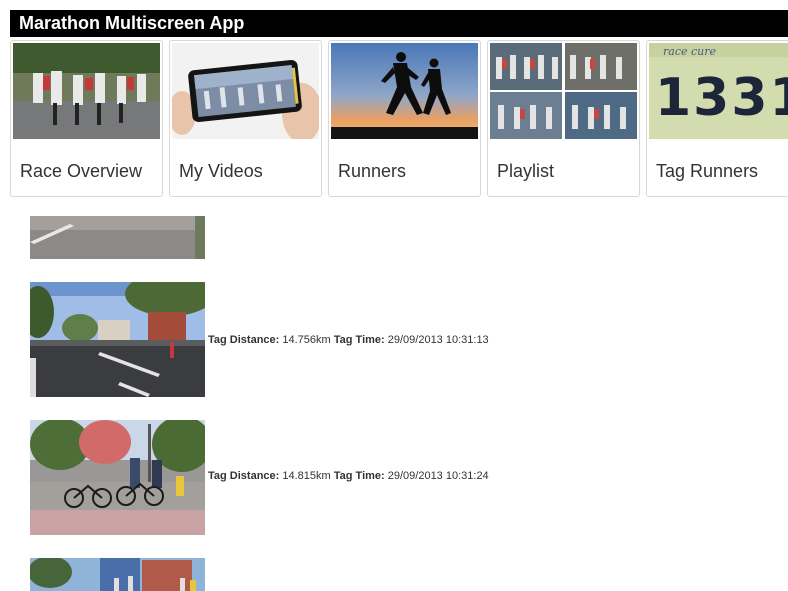  What do you see at coordinates (438, 340) in the screenshot?
I see `tag-time-value: 29/09/2013 10:31:13` at bounding box center [438, 340].